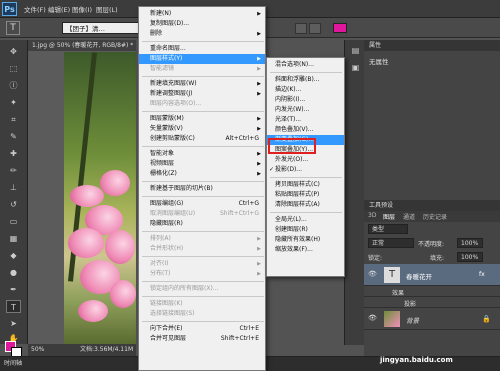 Image resolution: width=500 pixels, height=371 pixels. What do you see at coordinates (435, 216) in the screenshot?
I see `tab-history: 历史记录` at bounding box center [435, 216].